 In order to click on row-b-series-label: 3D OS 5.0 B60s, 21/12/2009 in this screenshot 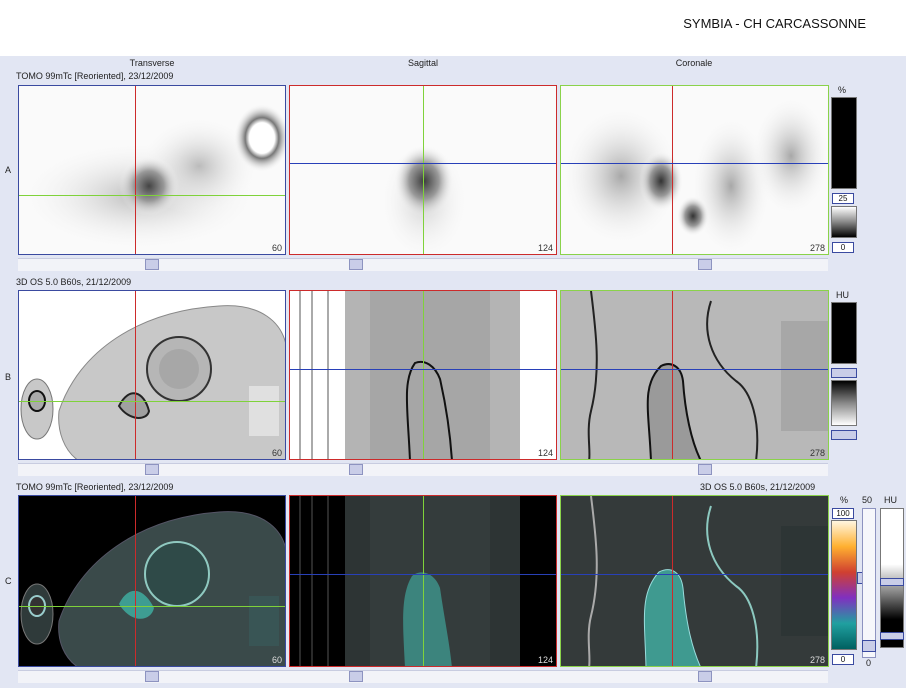, I will do `click(74, 282)`.